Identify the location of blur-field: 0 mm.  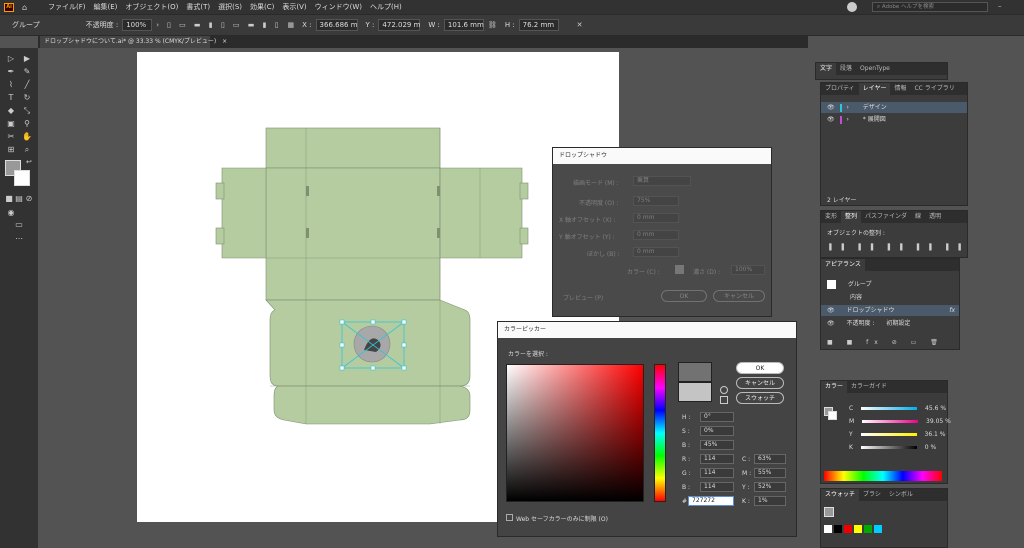
(656, 252).